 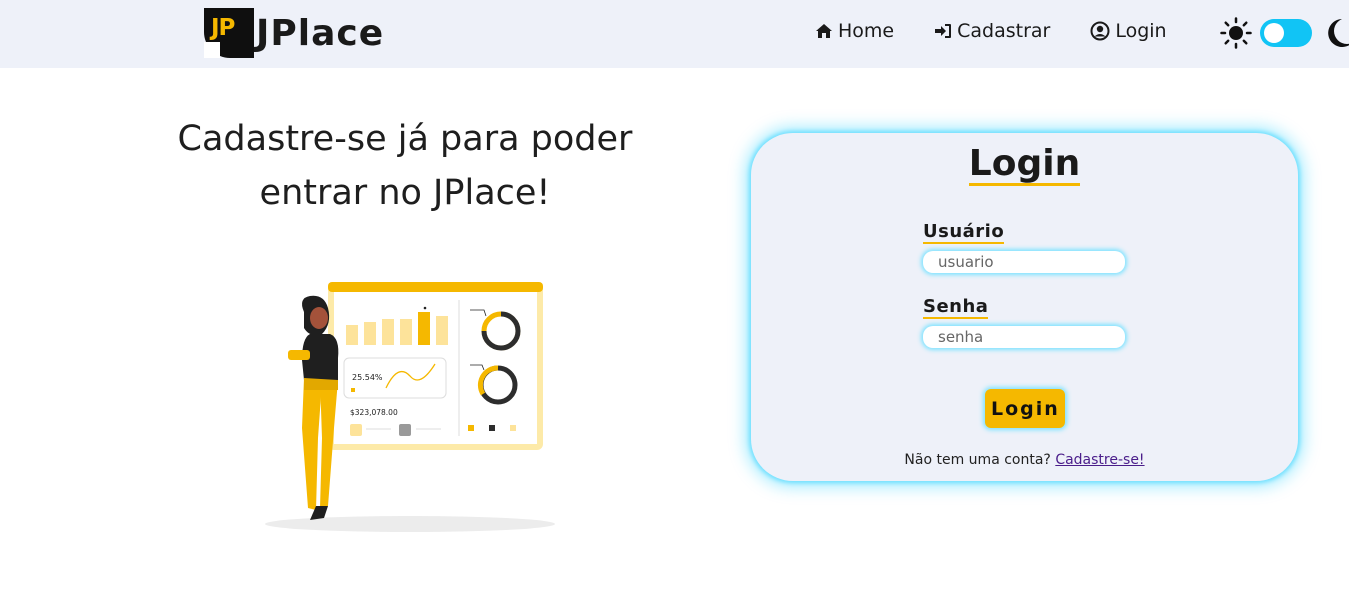 I want to click on username-label: Usuário, so click(x=964, y=232).